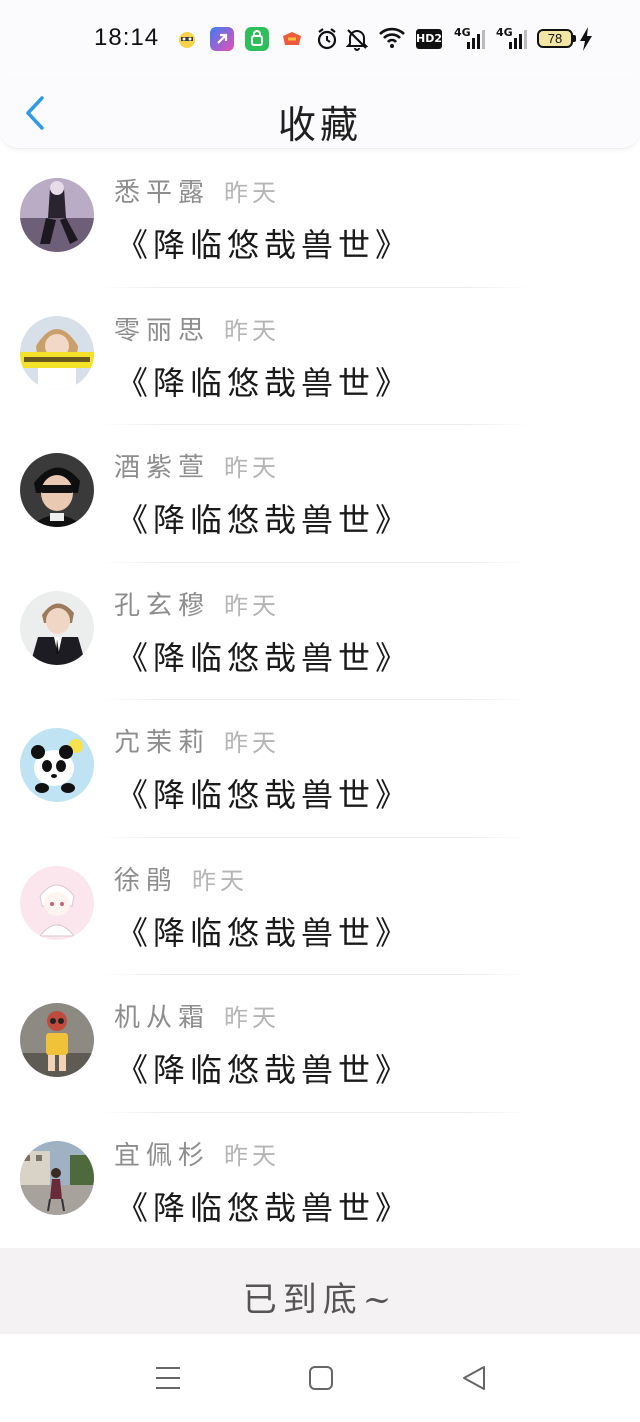 This screenshot has height=1422, width=640. I want to click on character-app-icon, so click(187, 39).